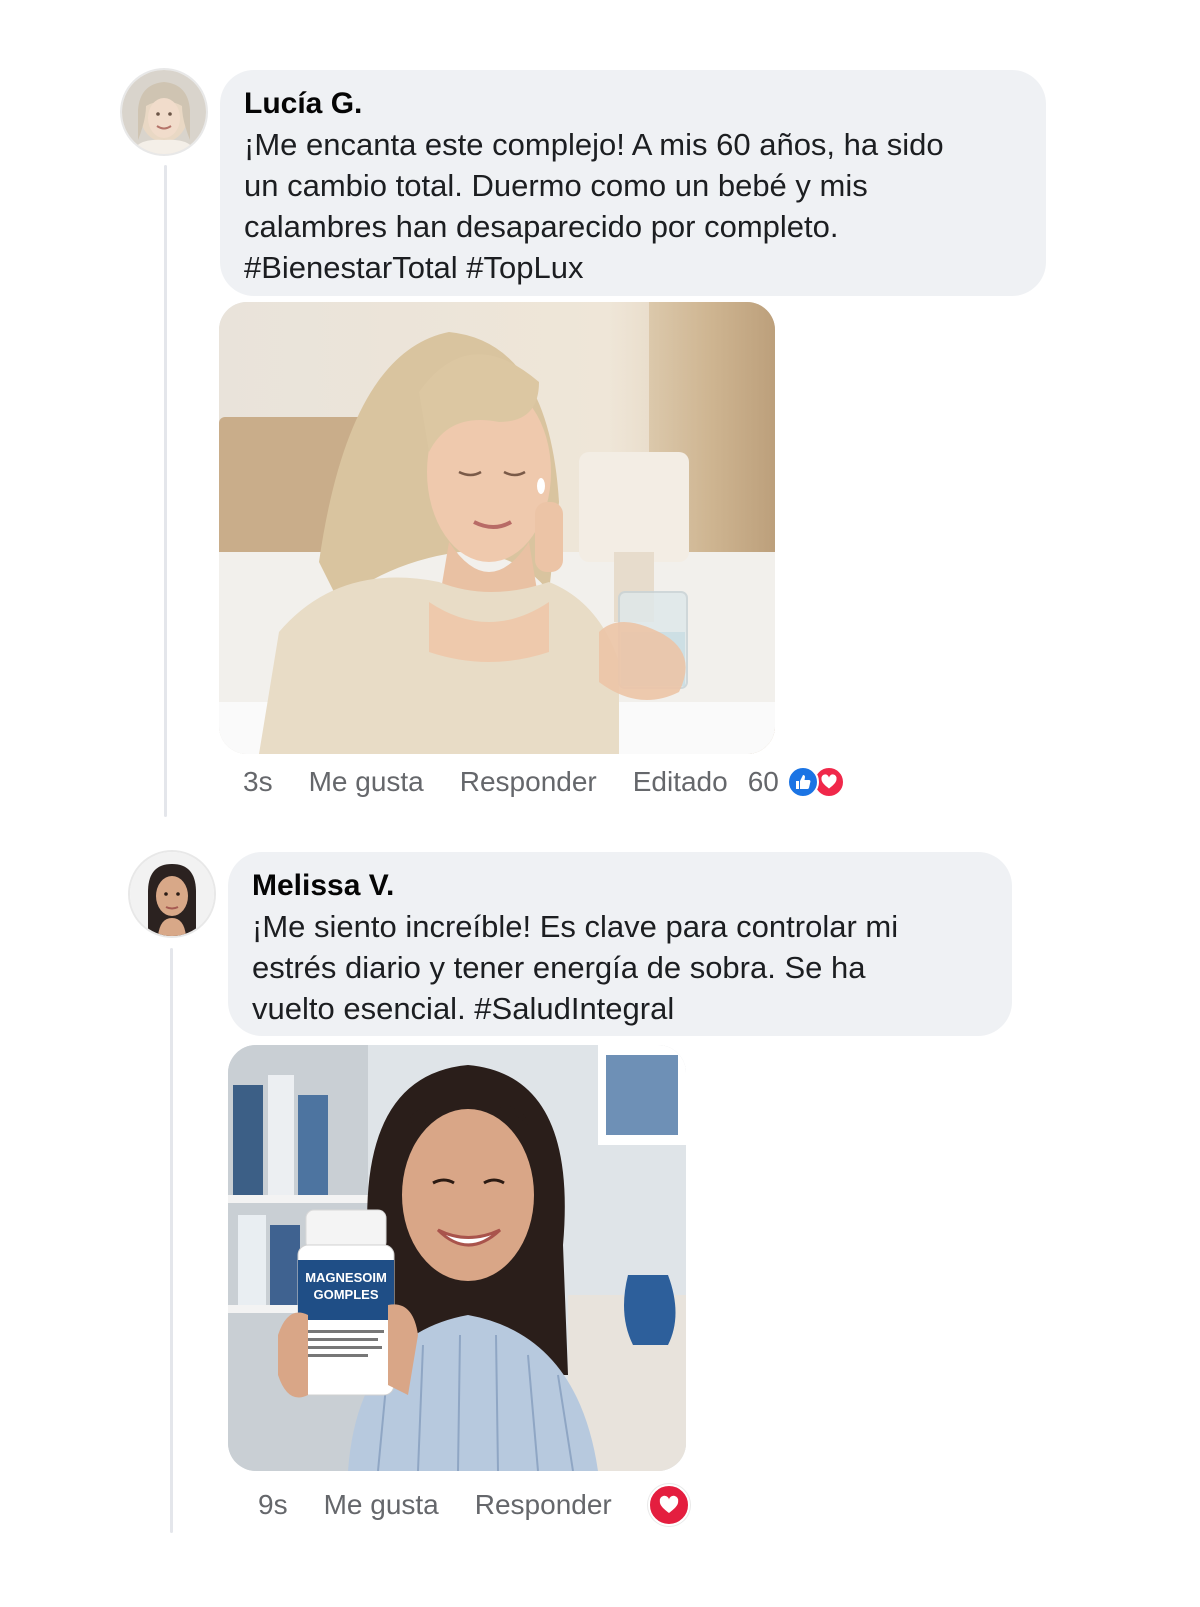 This screenshot has height=1607, width=1200. Describe the element at coordinates (273, 1505) in the screenshot. I see `comment-timestamp: 9s` at that location.